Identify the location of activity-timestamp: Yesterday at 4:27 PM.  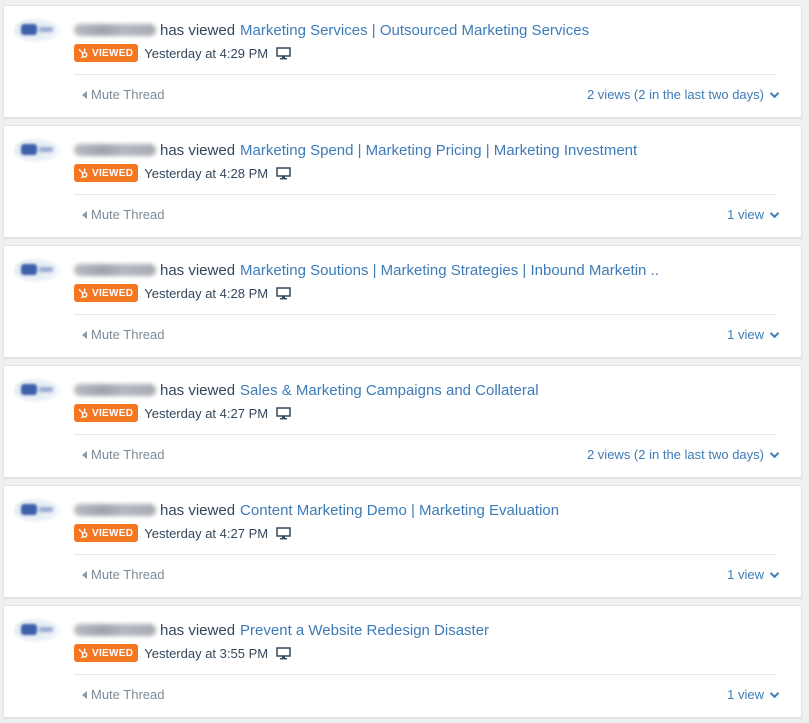
(206, 413).